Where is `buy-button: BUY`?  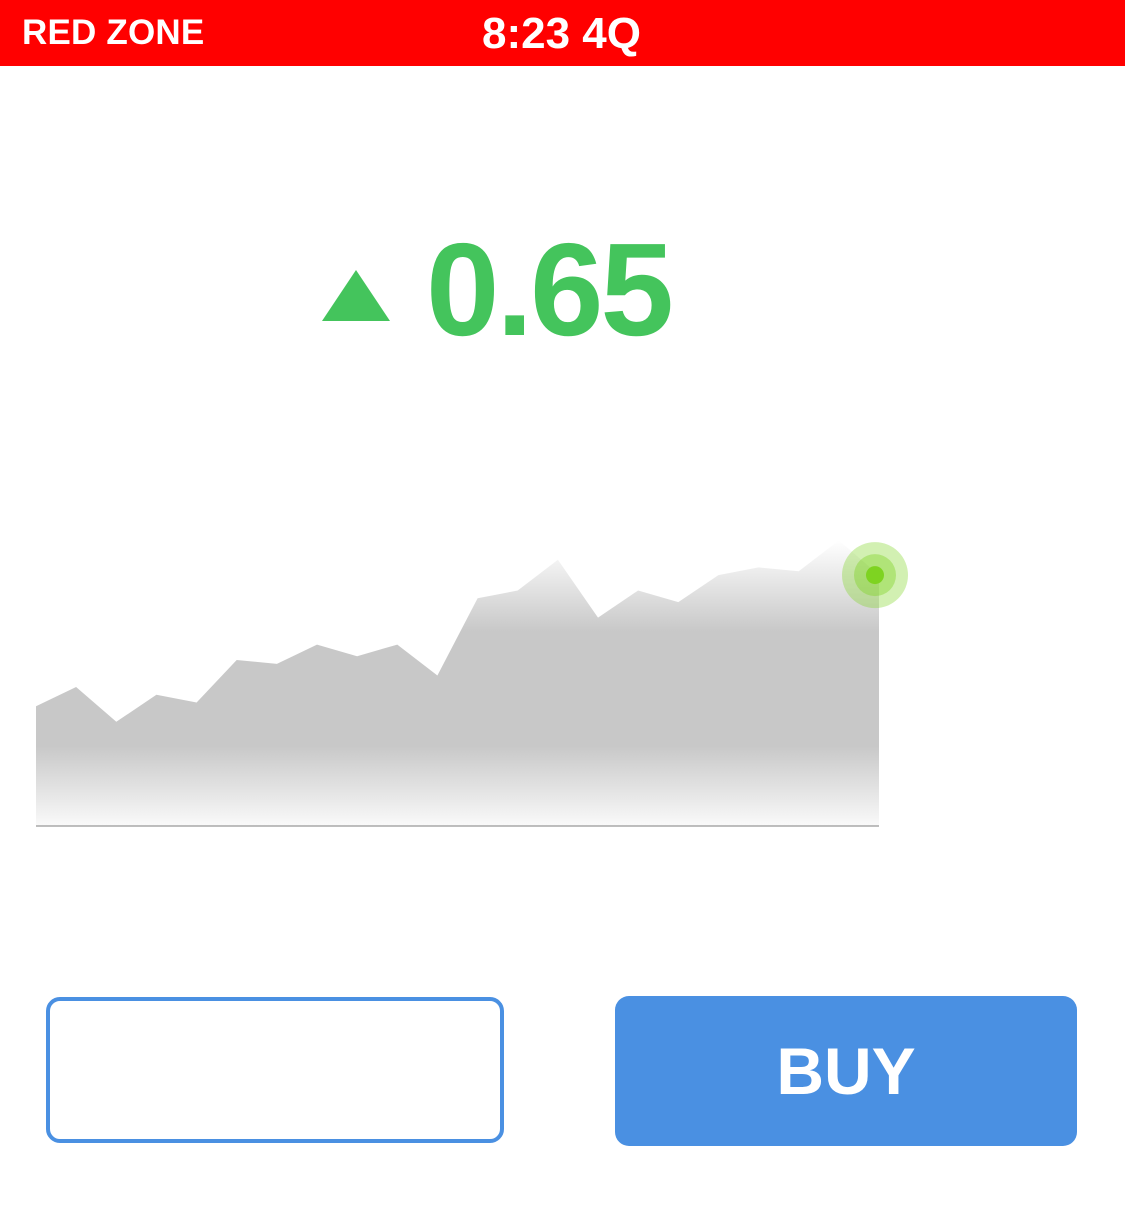 buy-button: BUY is located at coordinates (846, 1071).